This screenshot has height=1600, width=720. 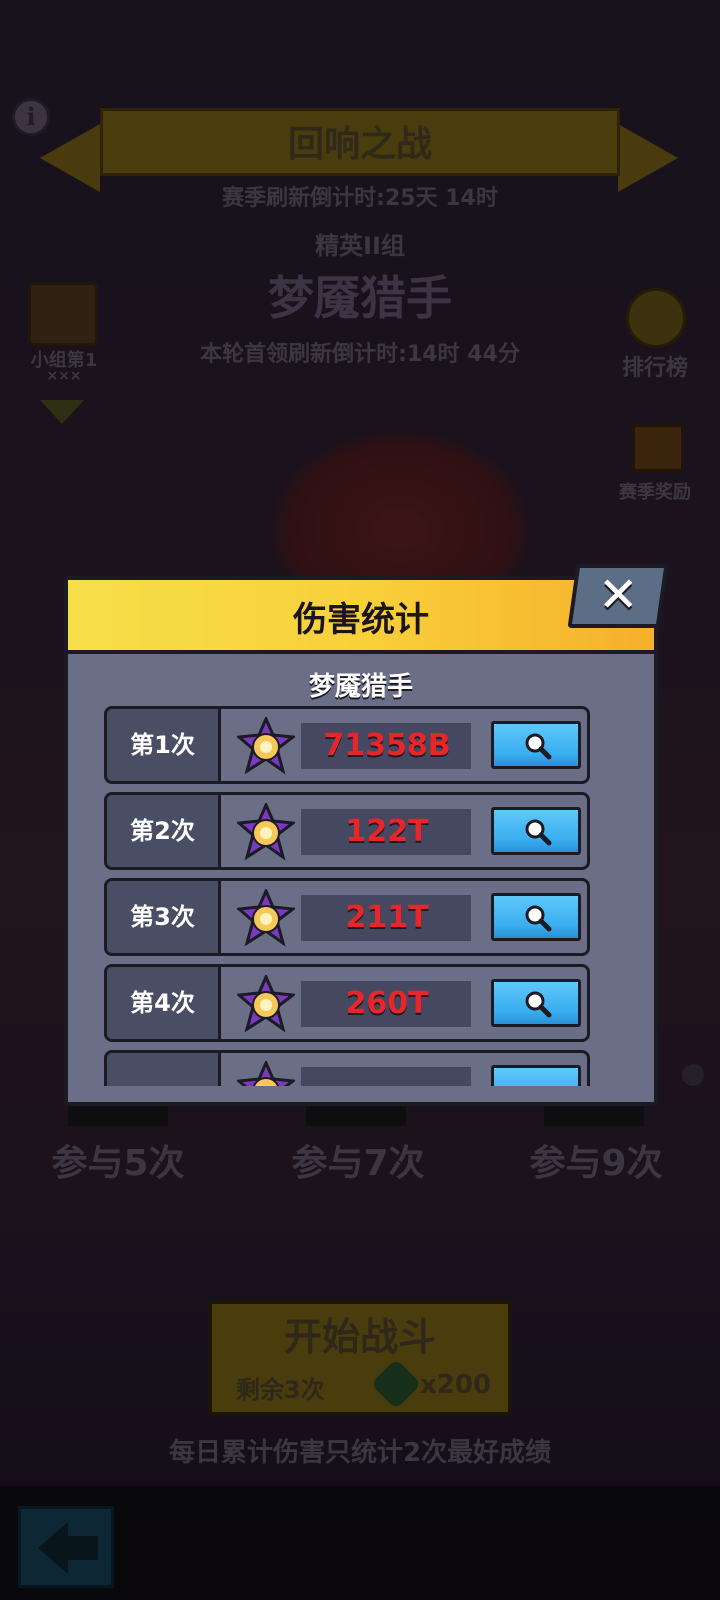 I want to click on row-main: 122T, so click(x=404, y=831).